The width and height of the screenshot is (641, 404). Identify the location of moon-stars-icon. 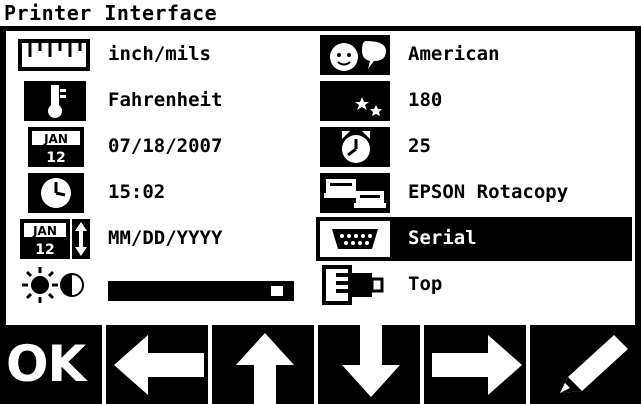
(355, 101).